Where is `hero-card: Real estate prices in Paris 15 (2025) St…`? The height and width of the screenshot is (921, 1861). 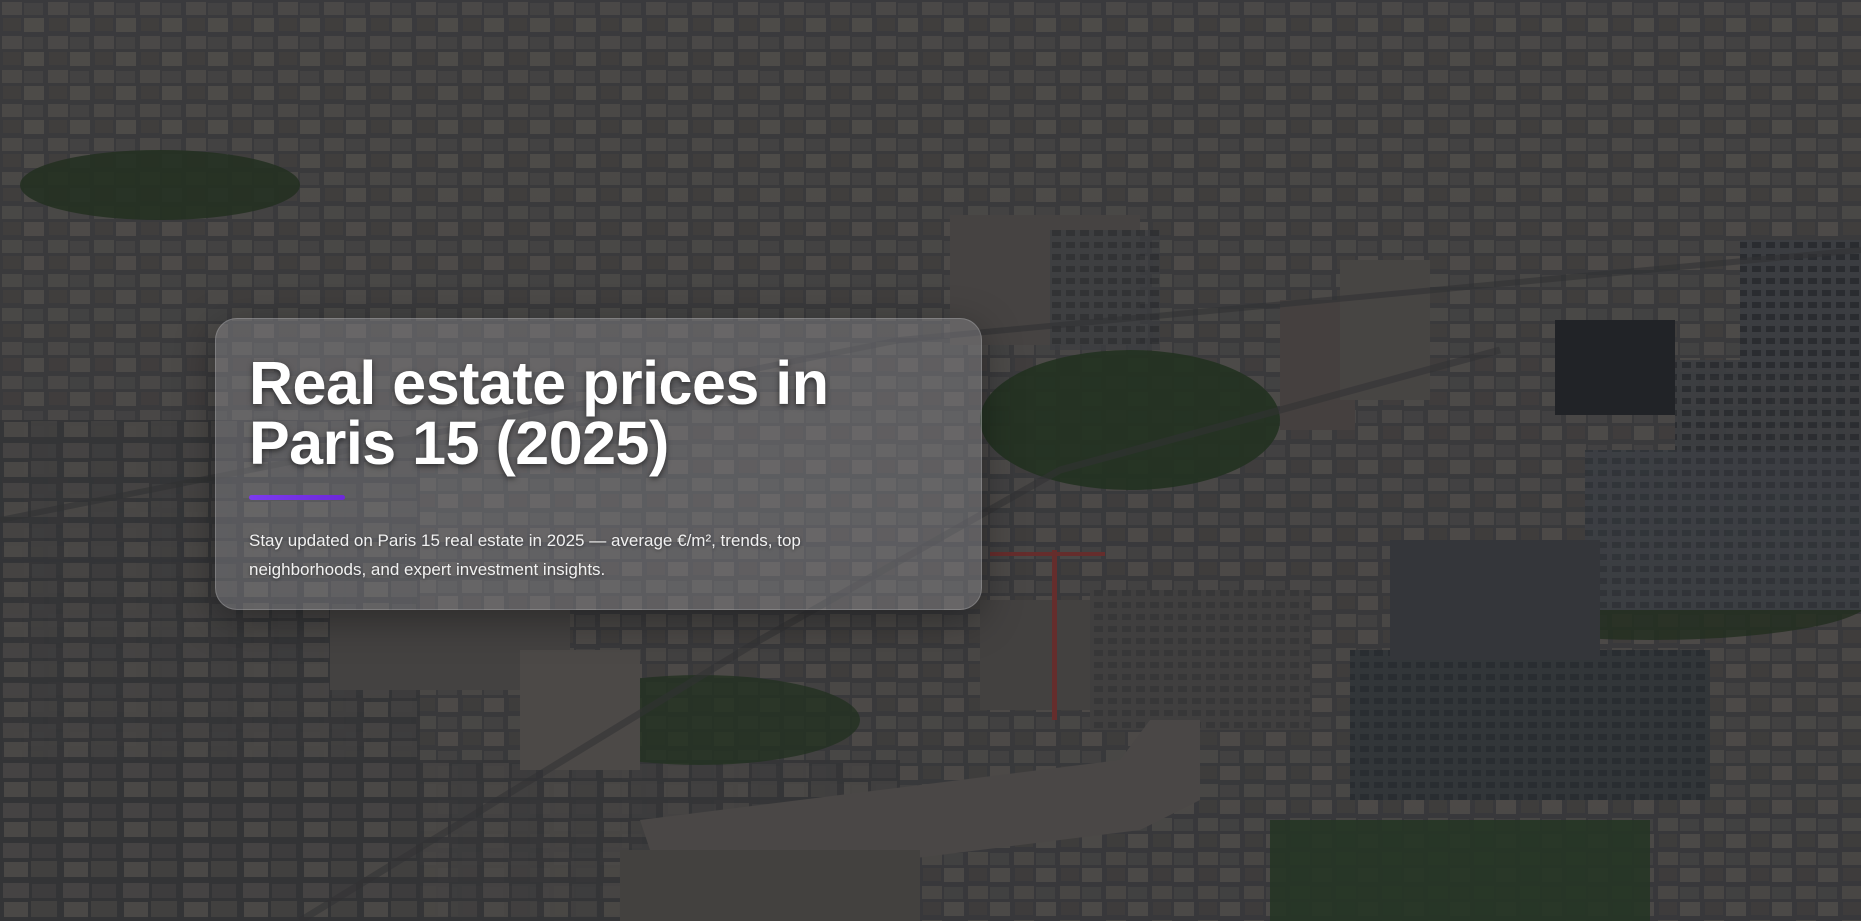 hero-card: Real estate prices in Paris 15 (2025) St… is located at coordinates (598, 464).